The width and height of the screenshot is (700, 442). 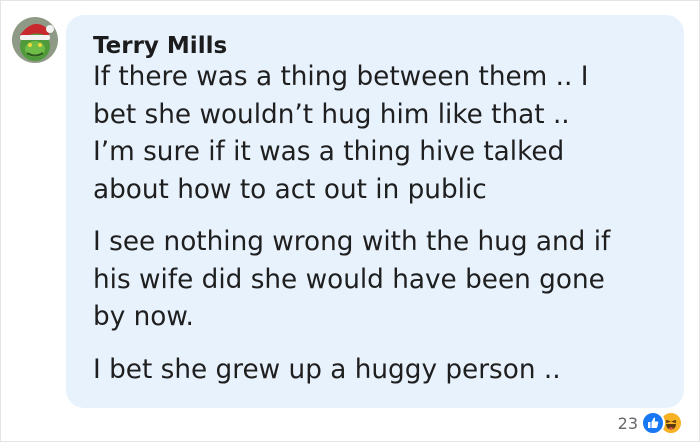 What do you see at coordinates (160, 46) in the screenshot?
I see `comment-author: Terry Mills` at bounding box center [160, 46].